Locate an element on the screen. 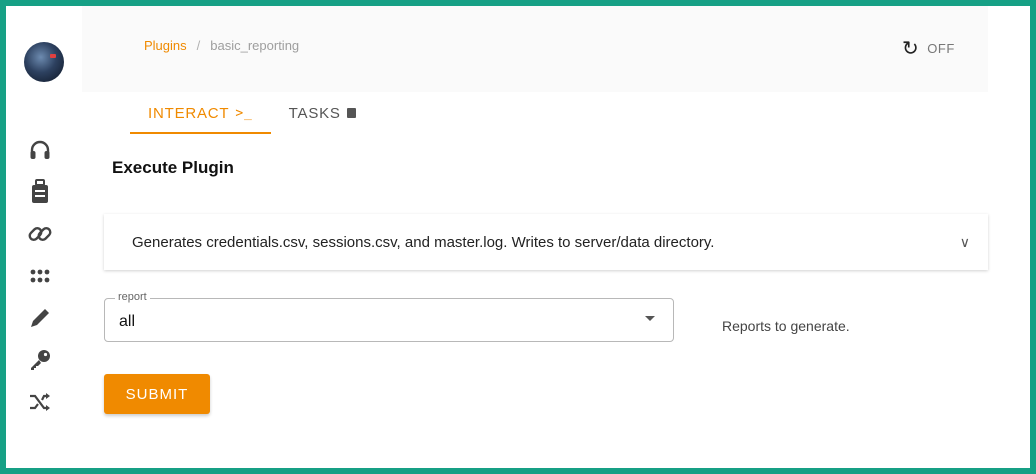 The image size is (1036, 474). breadcrumb-plugins-link: Plugins is located at coordinates (165, 45).